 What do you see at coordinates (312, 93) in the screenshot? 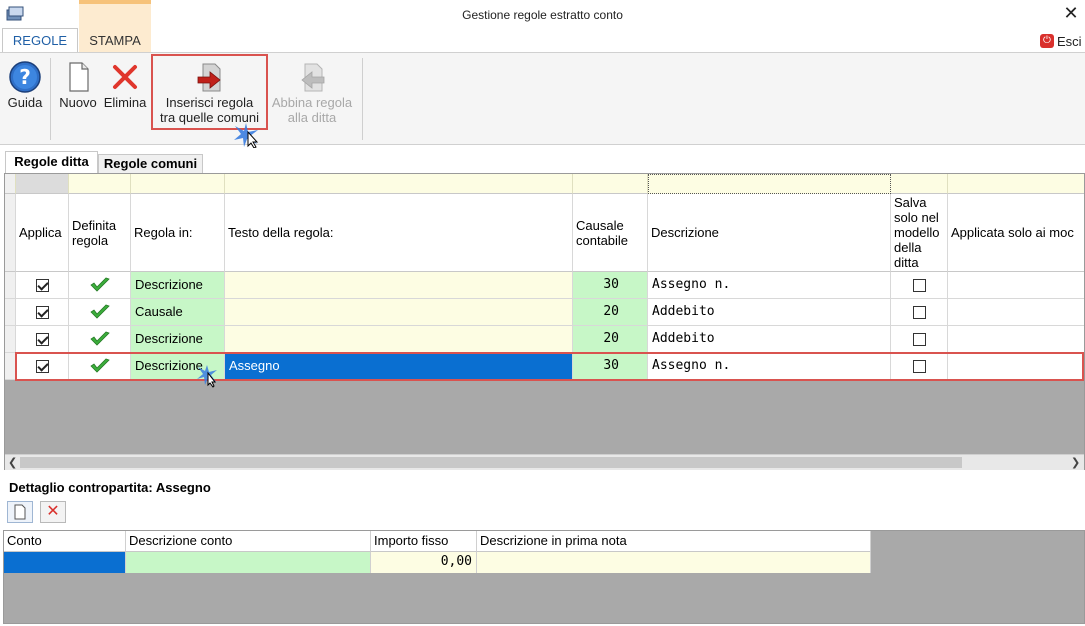
I see `abbina-regola-button: Abbina regola alla ditta` at bounding box center [312, 93].